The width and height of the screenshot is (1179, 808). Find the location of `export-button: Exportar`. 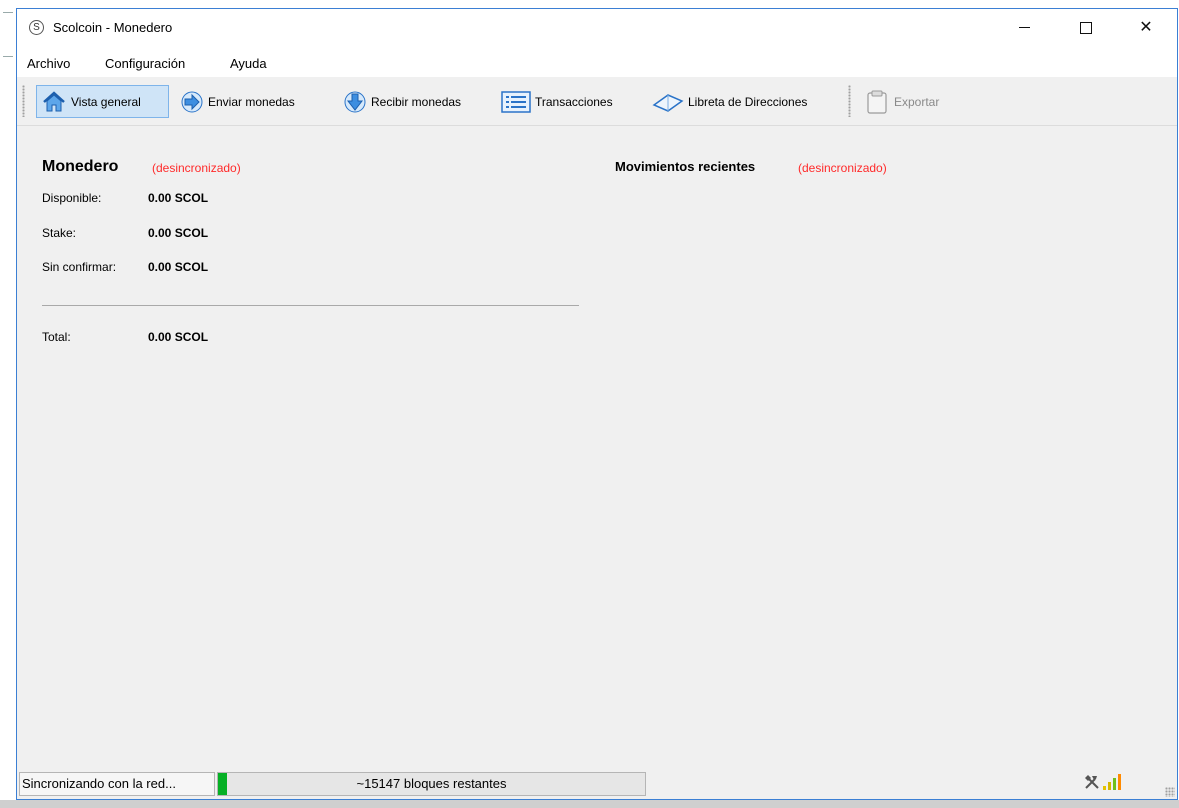

export-button: Exportar is located at coordinates (901, 101).